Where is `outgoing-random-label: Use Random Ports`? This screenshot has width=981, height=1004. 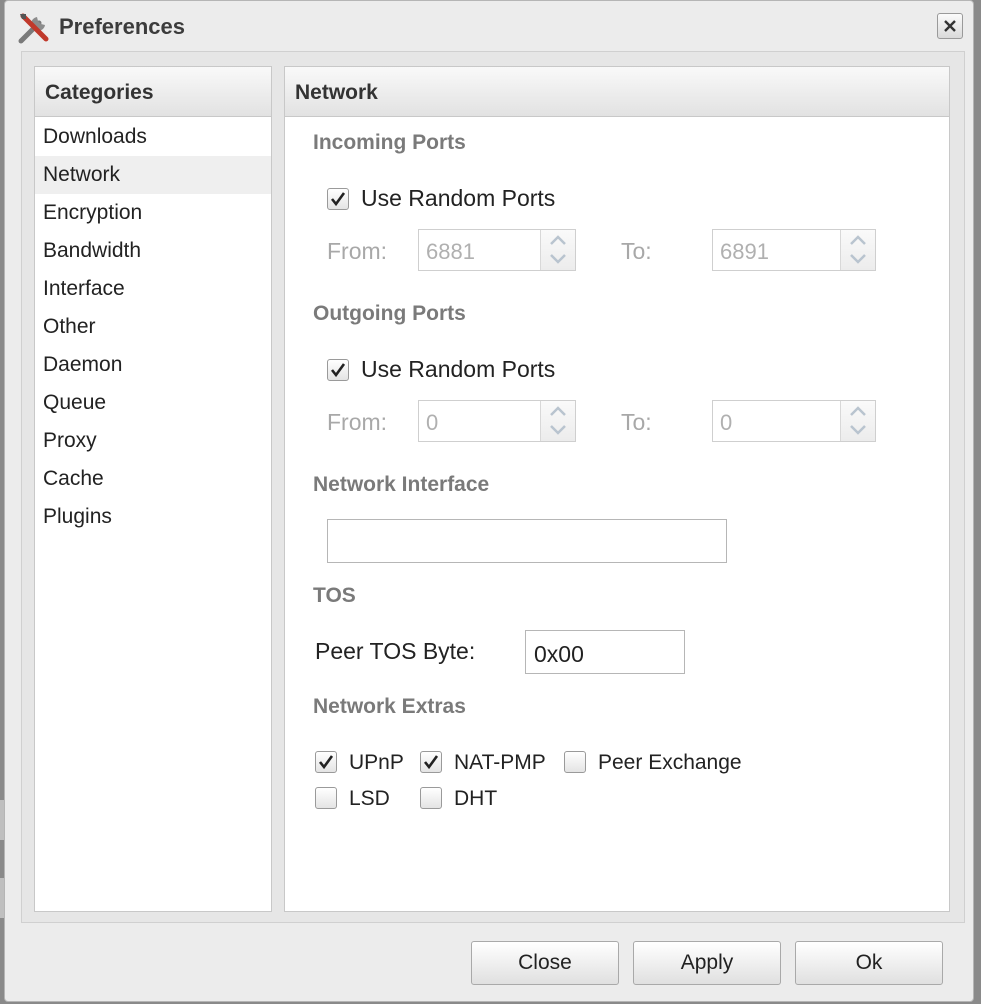 outgoing-random-label: Use Random Ports is located at coordinates (458, 369).